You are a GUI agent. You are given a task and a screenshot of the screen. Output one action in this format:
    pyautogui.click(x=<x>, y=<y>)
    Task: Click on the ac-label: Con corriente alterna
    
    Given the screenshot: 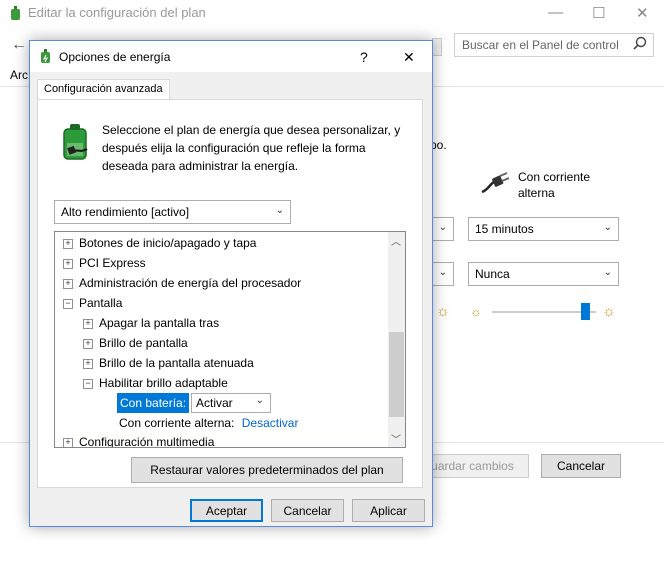 What is the action you would take?
    pyautogui.click(x=554, y=185)
    